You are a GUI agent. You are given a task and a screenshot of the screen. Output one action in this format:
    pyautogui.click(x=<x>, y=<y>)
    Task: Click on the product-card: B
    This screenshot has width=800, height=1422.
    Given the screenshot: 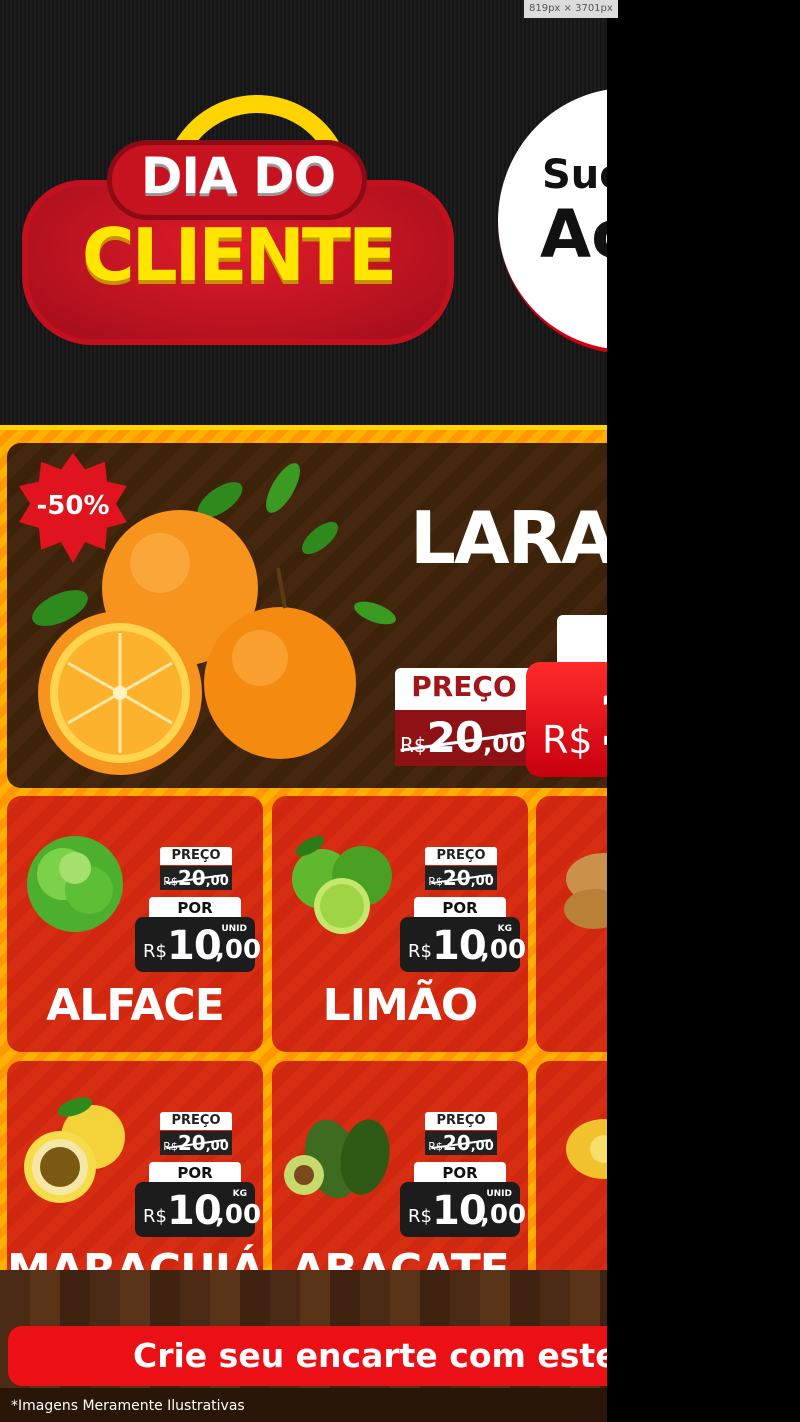 What is the action you would take?
    pyautogui.click(x=571, y=924)
    